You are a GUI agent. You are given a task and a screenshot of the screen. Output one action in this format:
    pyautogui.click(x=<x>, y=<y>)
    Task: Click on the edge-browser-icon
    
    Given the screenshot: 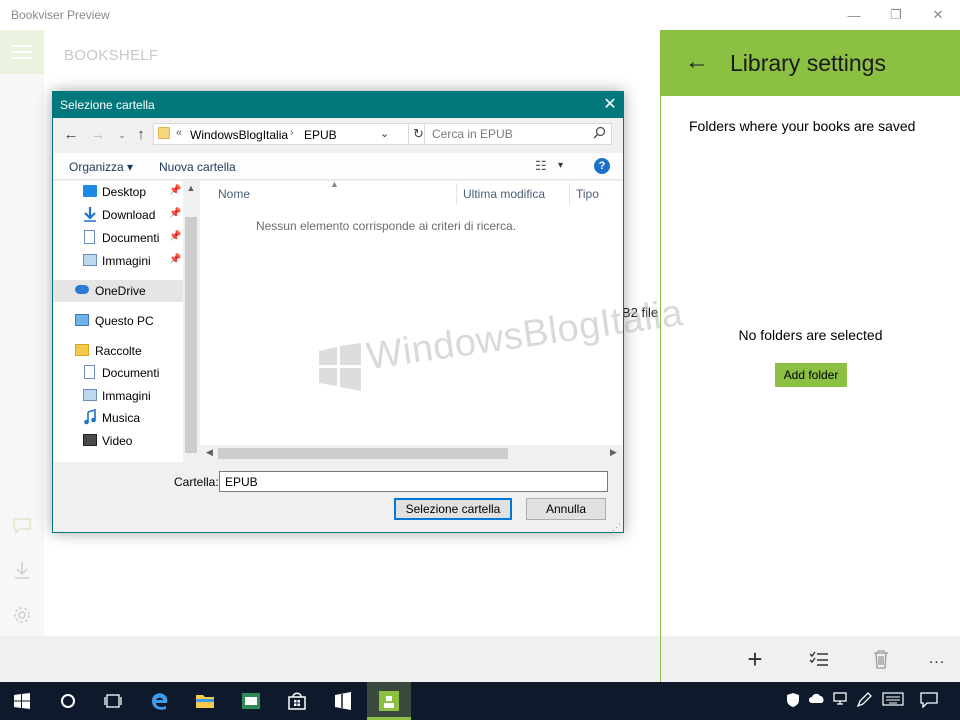 What is the action you would take?
    pyautogui.click(x=160, y=701)
    